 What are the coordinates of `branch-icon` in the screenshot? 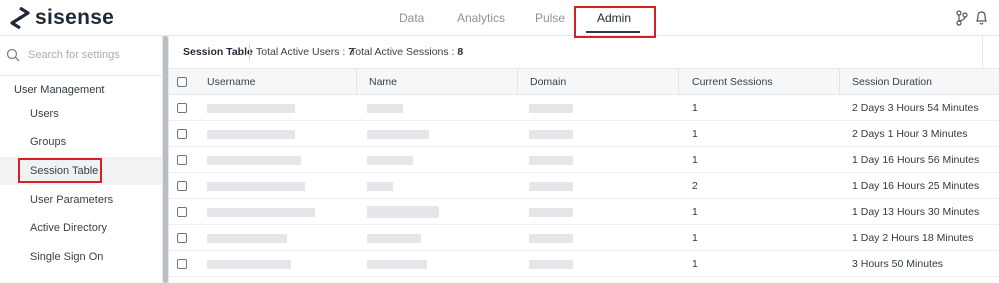 It's located at (962, 18).